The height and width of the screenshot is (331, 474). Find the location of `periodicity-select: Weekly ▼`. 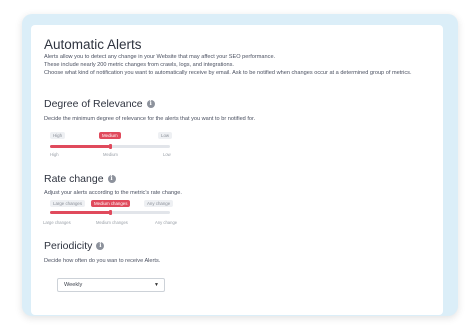

periodicity-select: Weekly ▼ is located at coordinates (111, 285).